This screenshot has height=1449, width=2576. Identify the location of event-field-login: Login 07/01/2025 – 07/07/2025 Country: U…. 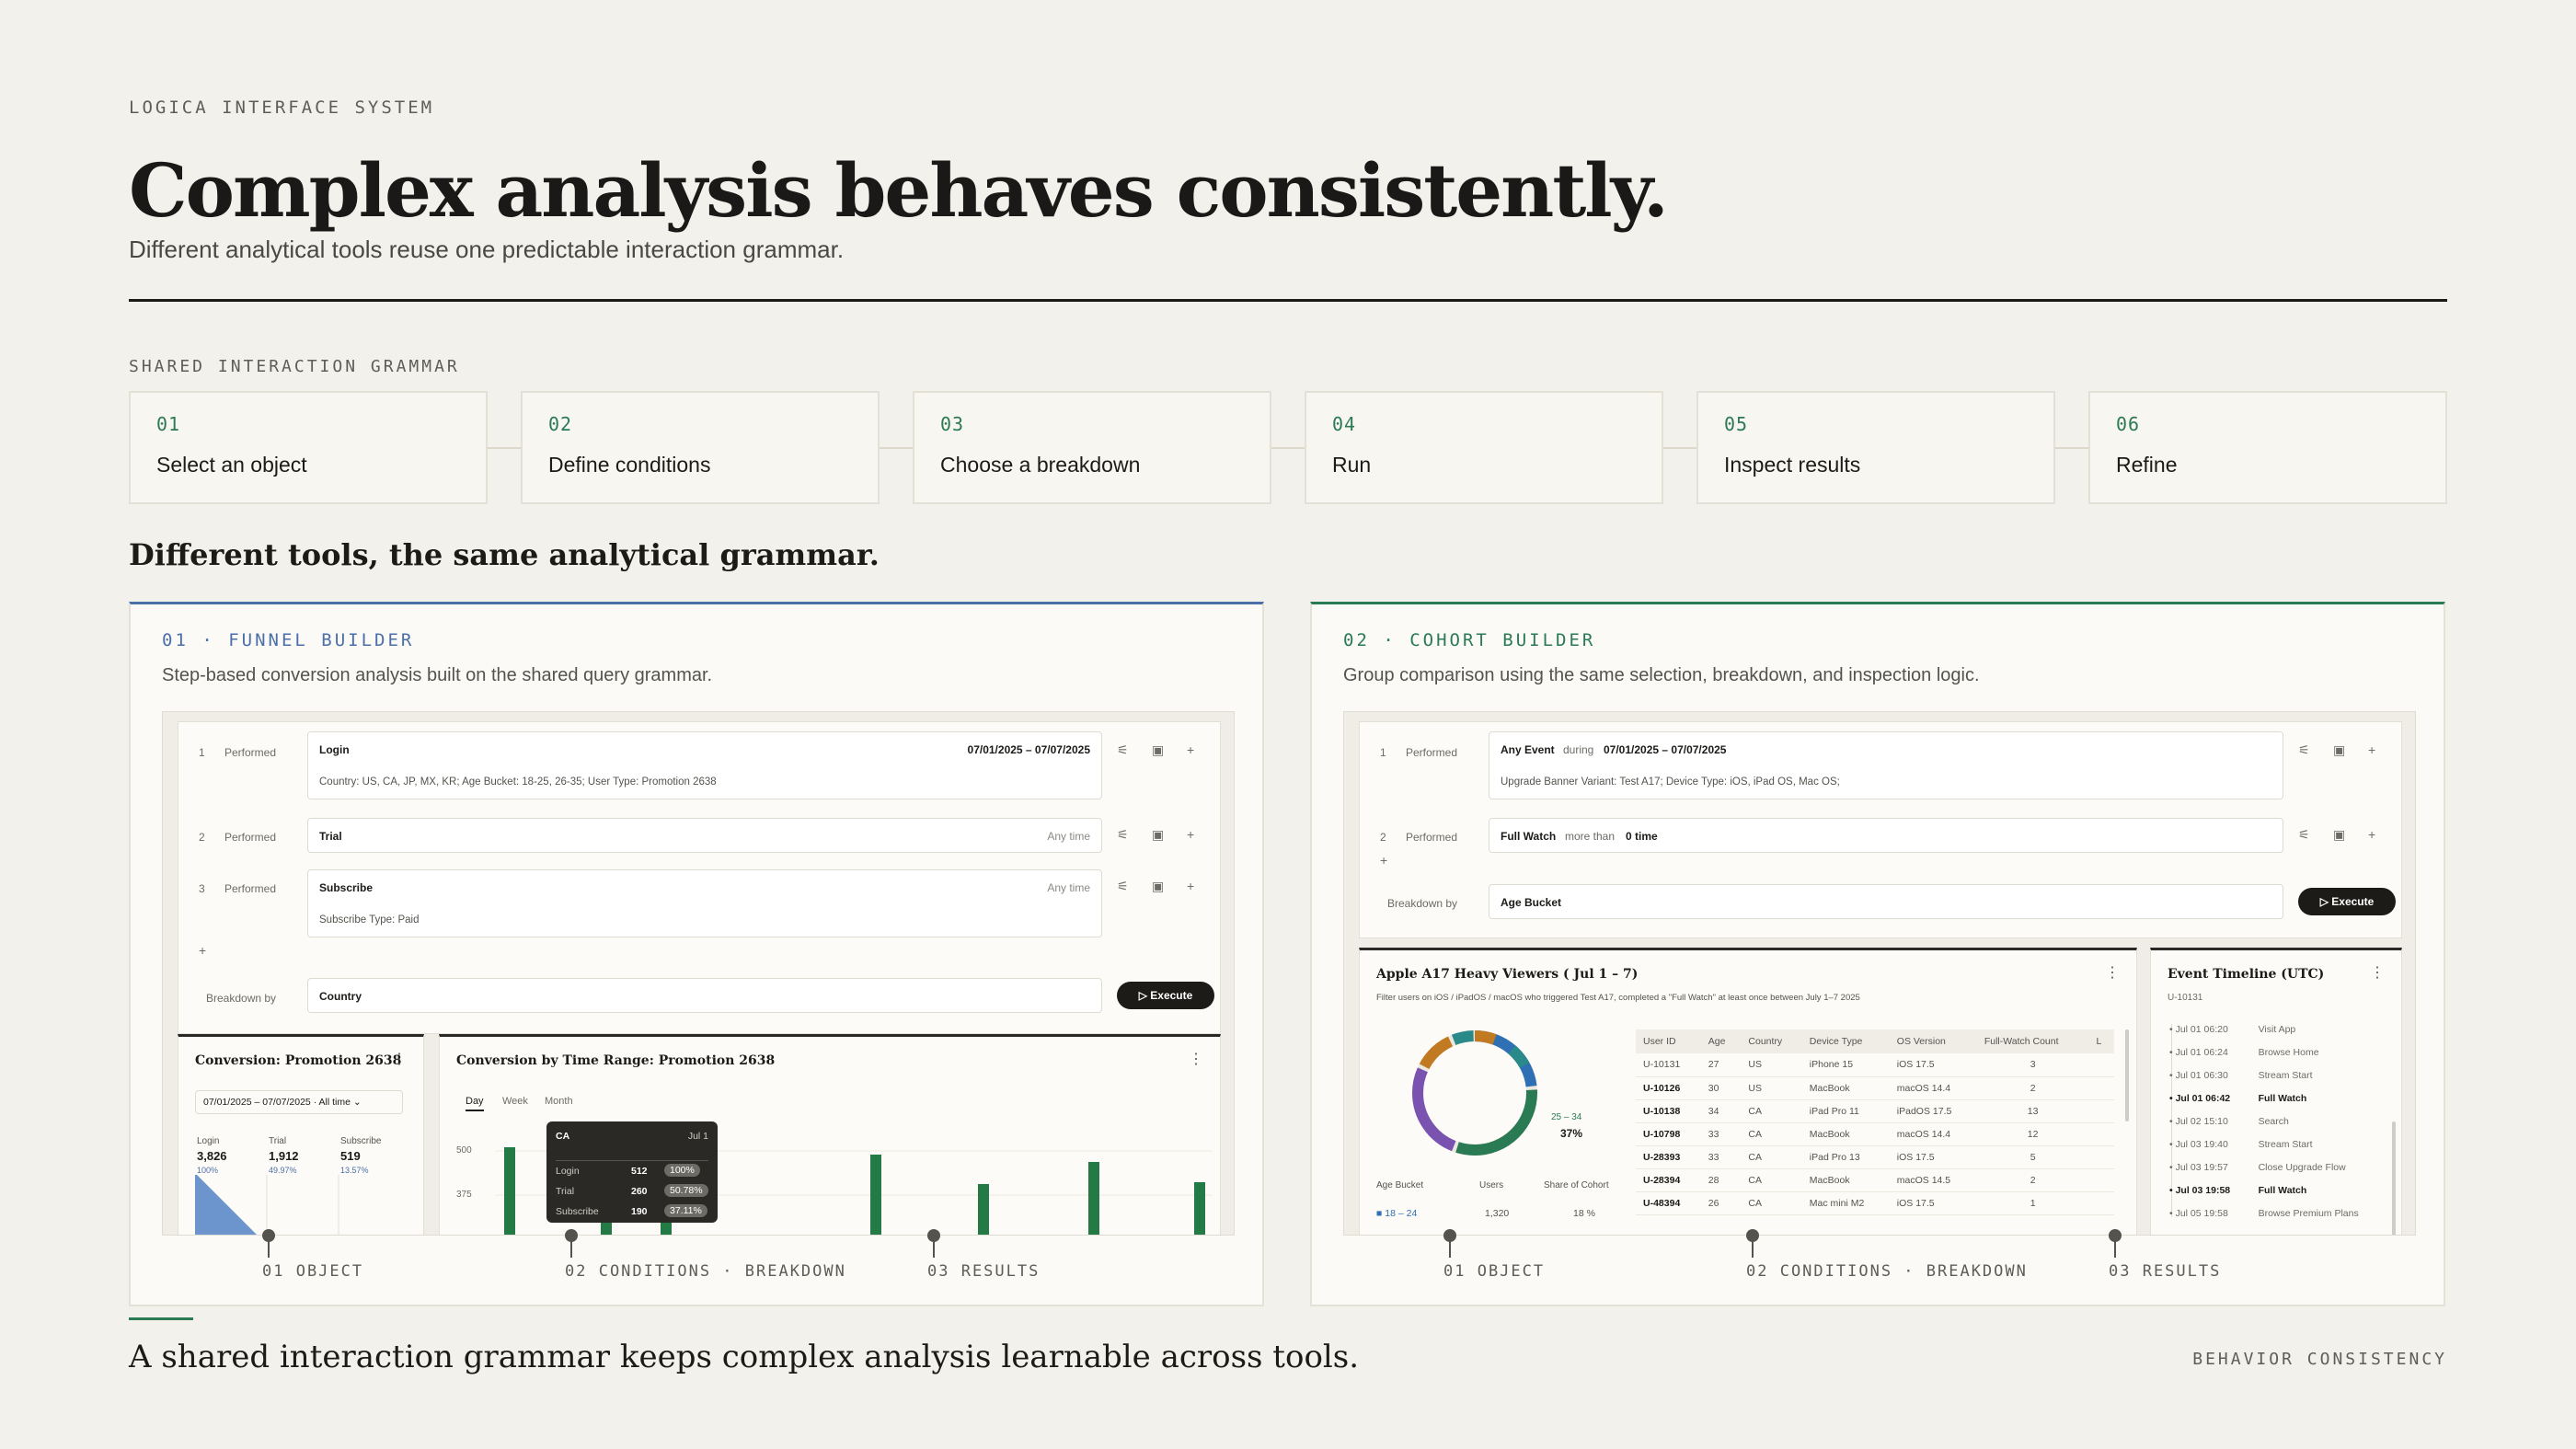
(704, 765).